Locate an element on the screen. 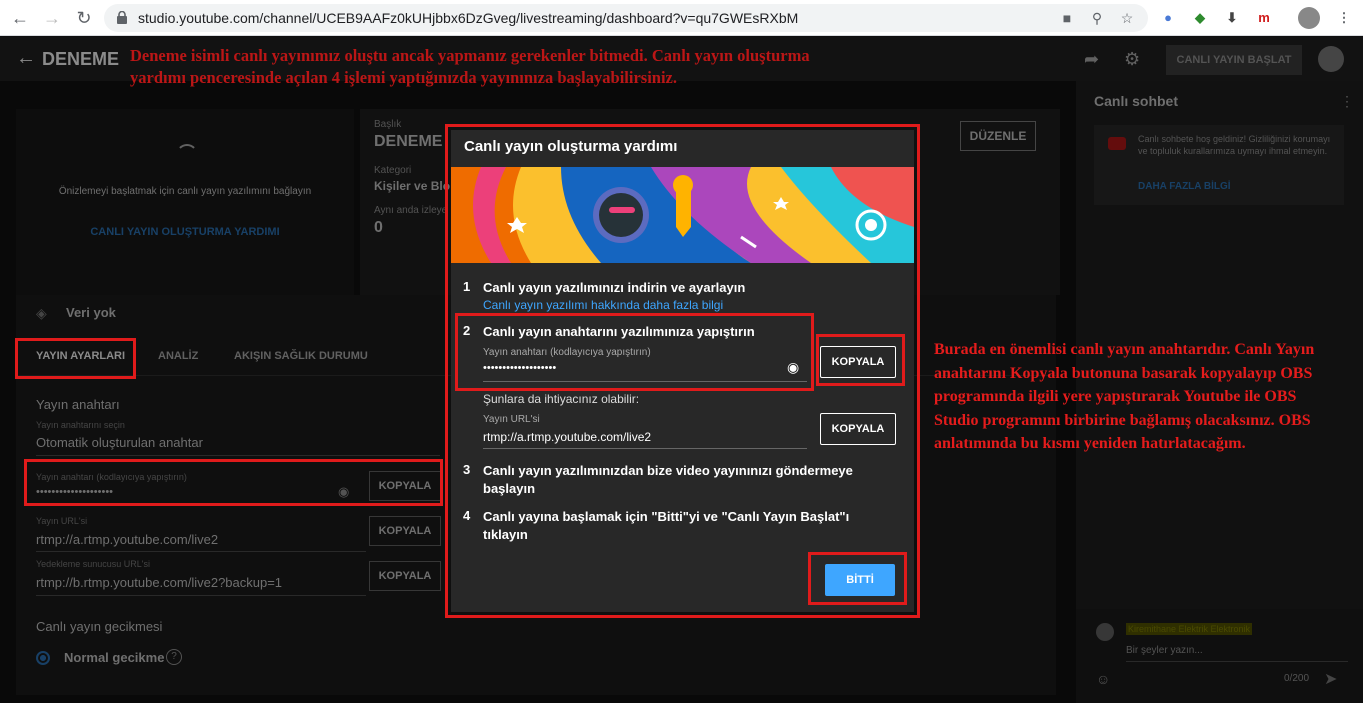 This screenshot has width=1363, height=703. annotation-box-key-field is located at coordinates (233, 482).